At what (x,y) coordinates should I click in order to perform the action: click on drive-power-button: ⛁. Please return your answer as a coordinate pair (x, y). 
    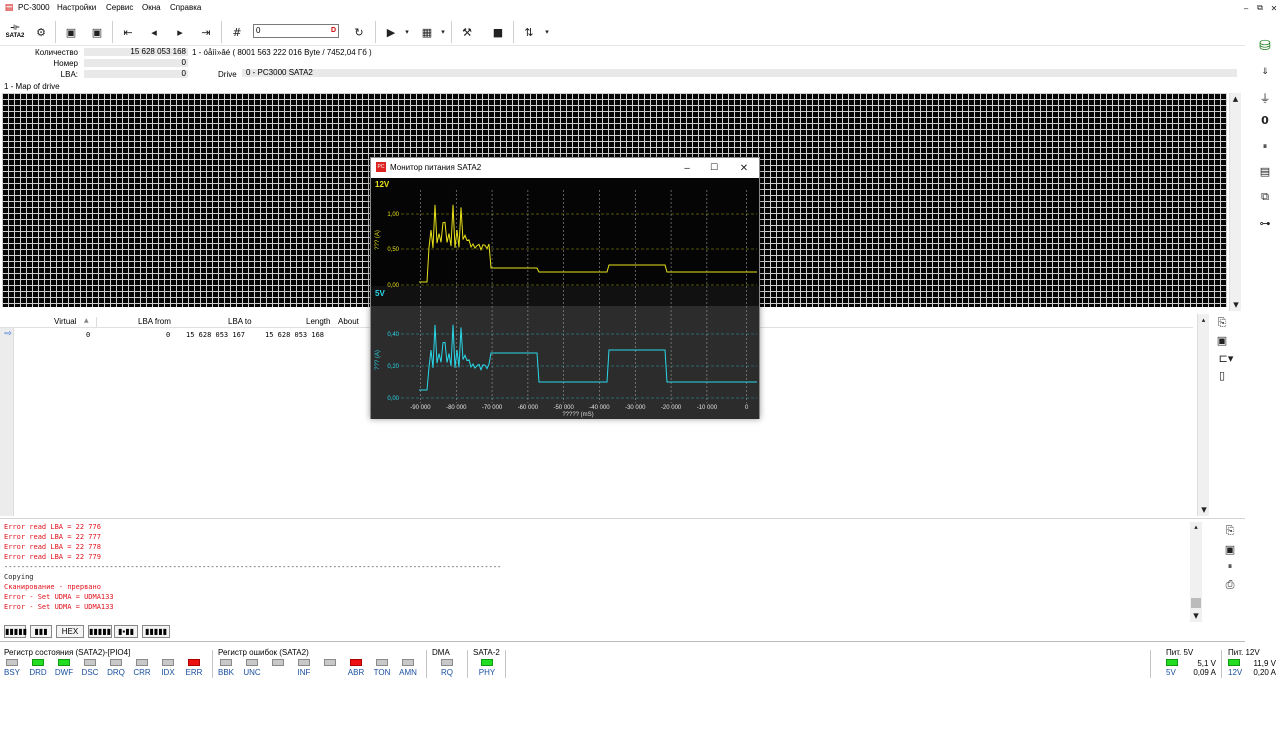
    Looking at the image, I should click on (1265, 46).